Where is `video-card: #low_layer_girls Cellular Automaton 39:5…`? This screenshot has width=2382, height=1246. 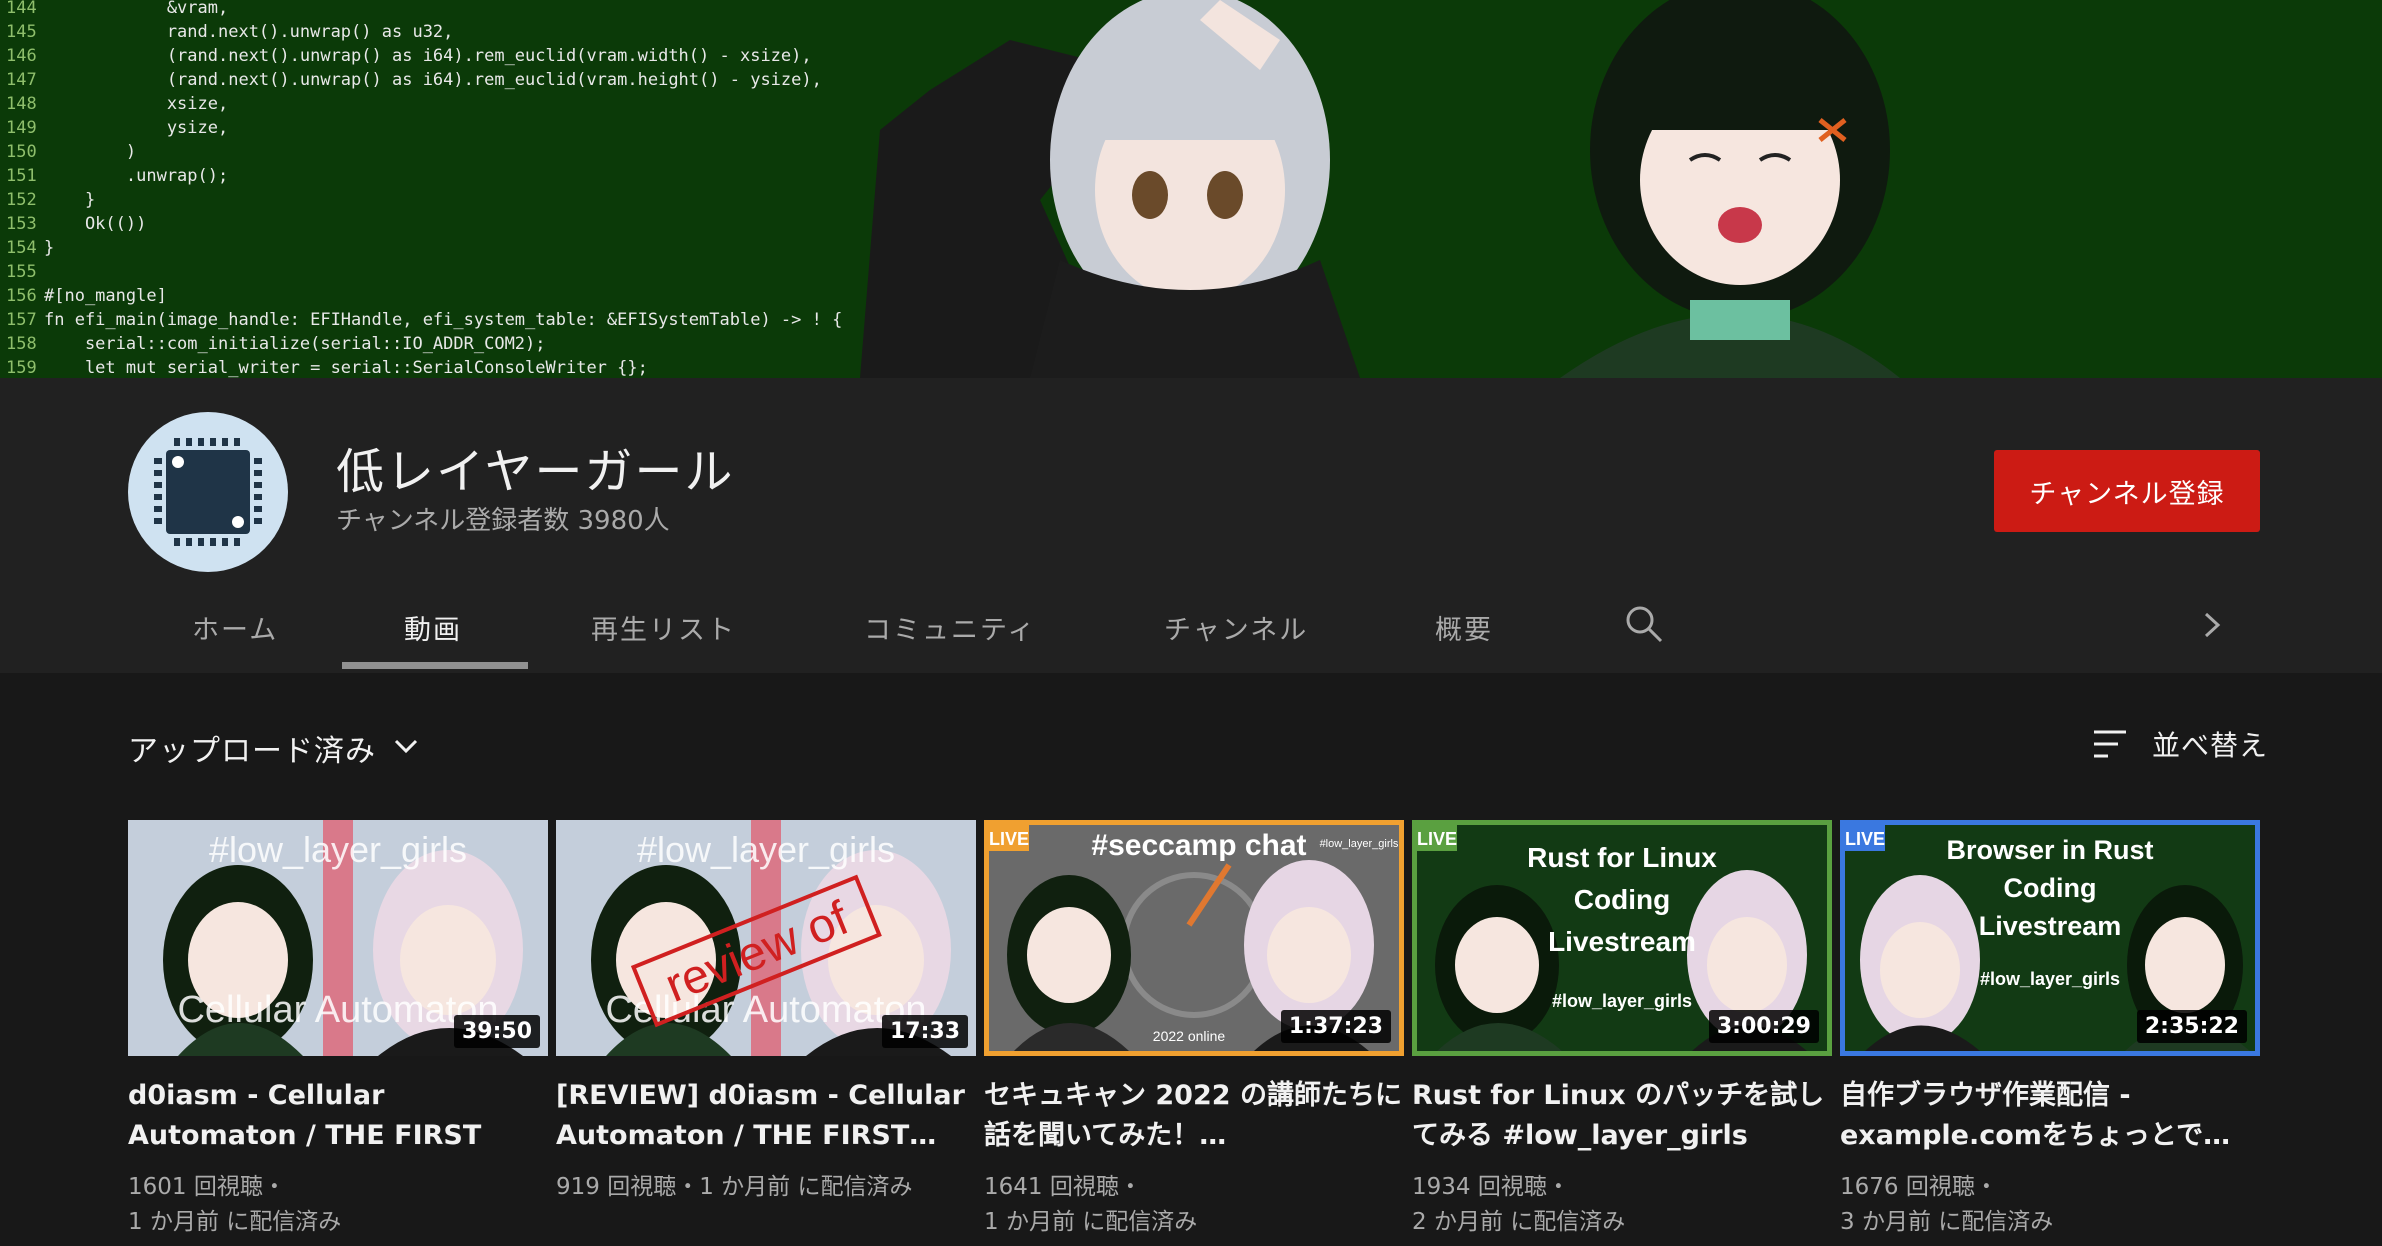 video-card: #low_layer_girls Cellular Automaton 39:5… is located at coordinates (338, 1030).